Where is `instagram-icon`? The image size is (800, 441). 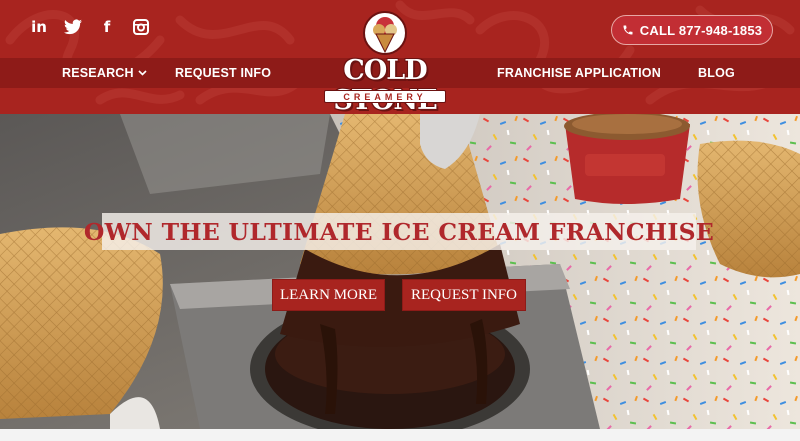 instagram-icon is located at coordinates (141, 27).